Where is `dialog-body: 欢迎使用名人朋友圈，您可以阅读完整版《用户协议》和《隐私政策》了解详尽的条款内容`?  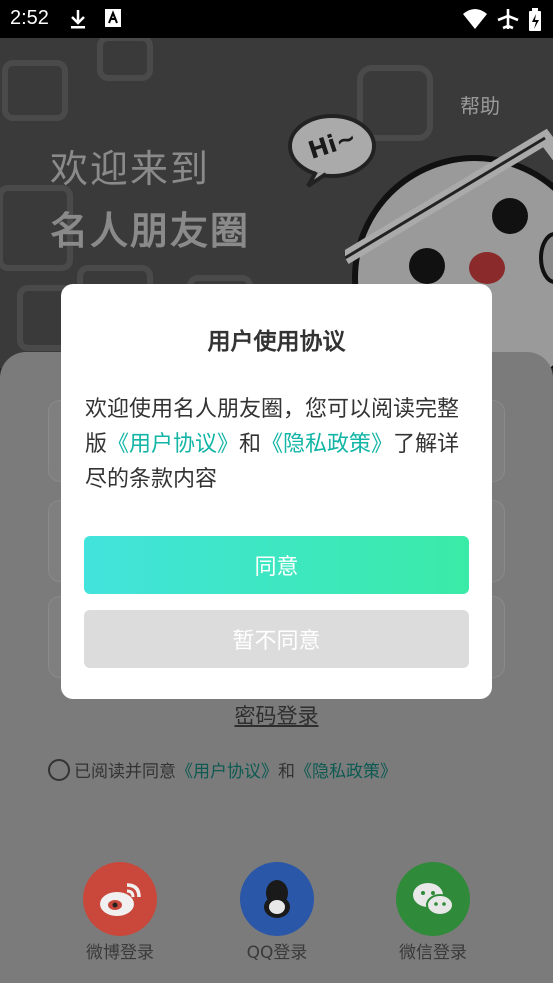
dialog-body: 欢迎使用名人朋友圈，您可以阅读完整版《用户协议》和《隐私政策》了解详尽的条款内容 is located at coordinates (277, 444).